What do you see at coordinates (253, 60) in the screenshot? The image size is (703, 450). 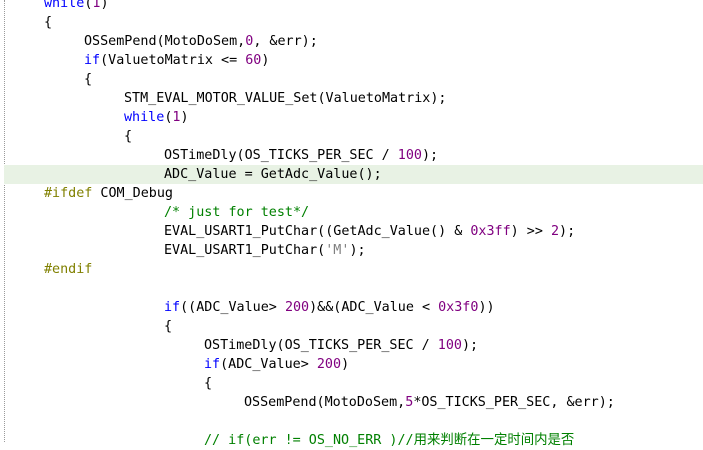 I see `code-token: 60` at bounding box center [253, 60].